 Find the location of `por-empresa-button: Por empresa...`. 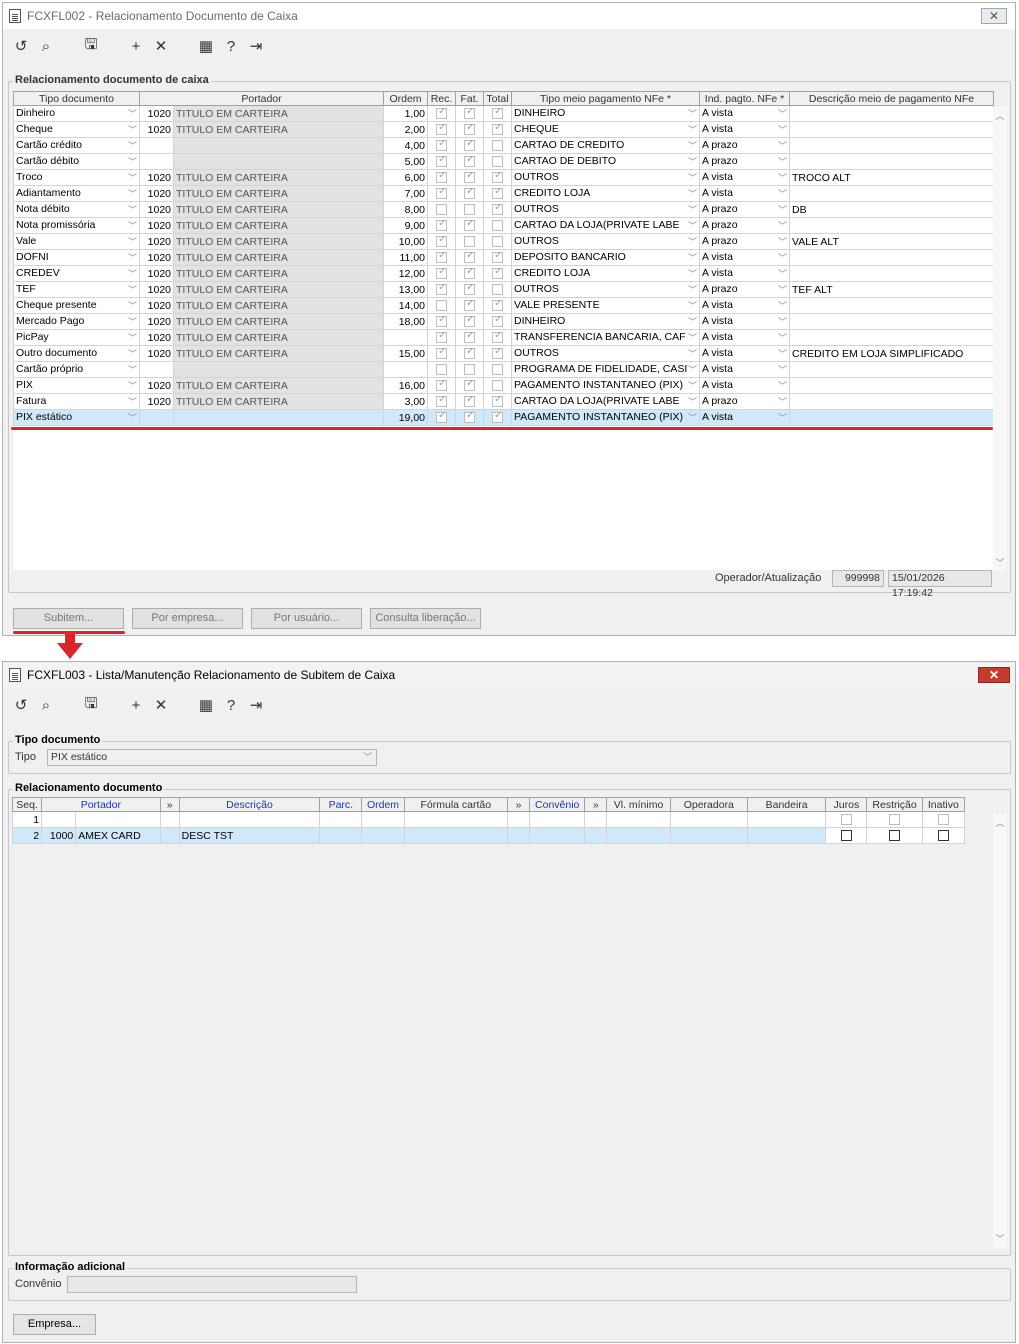

por-empresa-button: Por empresa... is located at coordinates (187, 618).